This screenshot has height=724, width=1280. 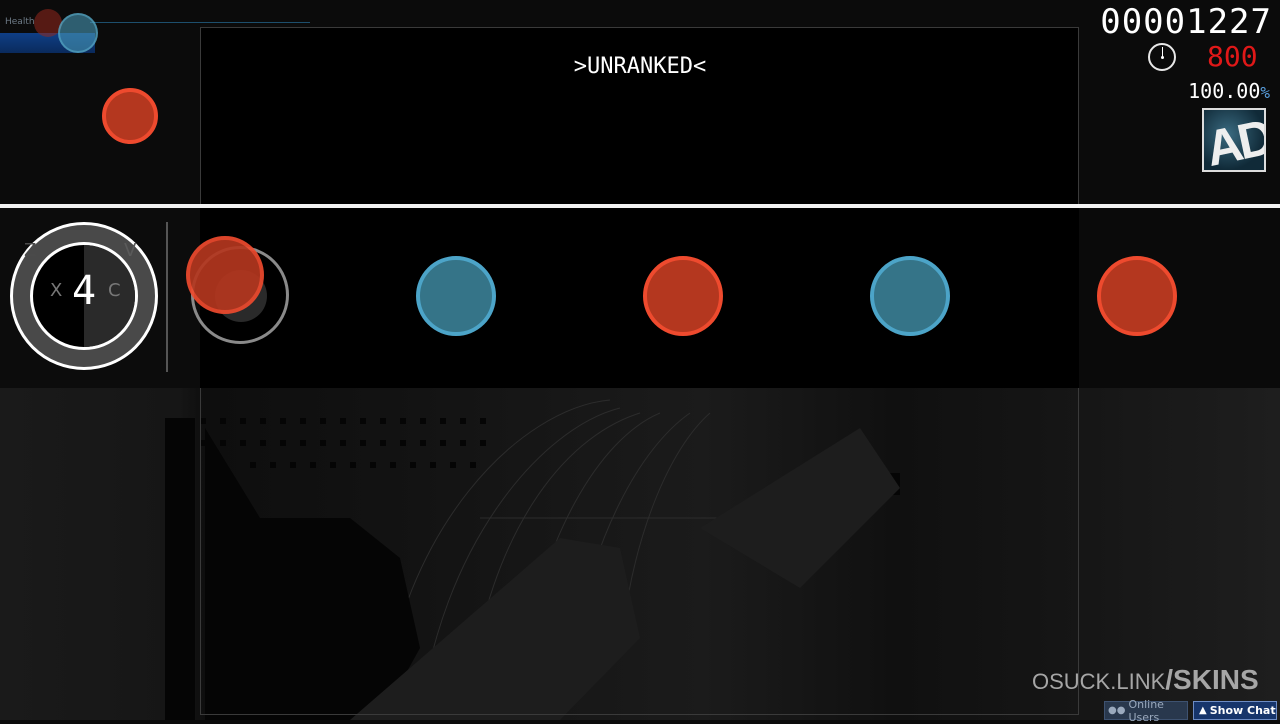 I want to click on mod-auto-badge: AD, so click(x=1234, y=140).